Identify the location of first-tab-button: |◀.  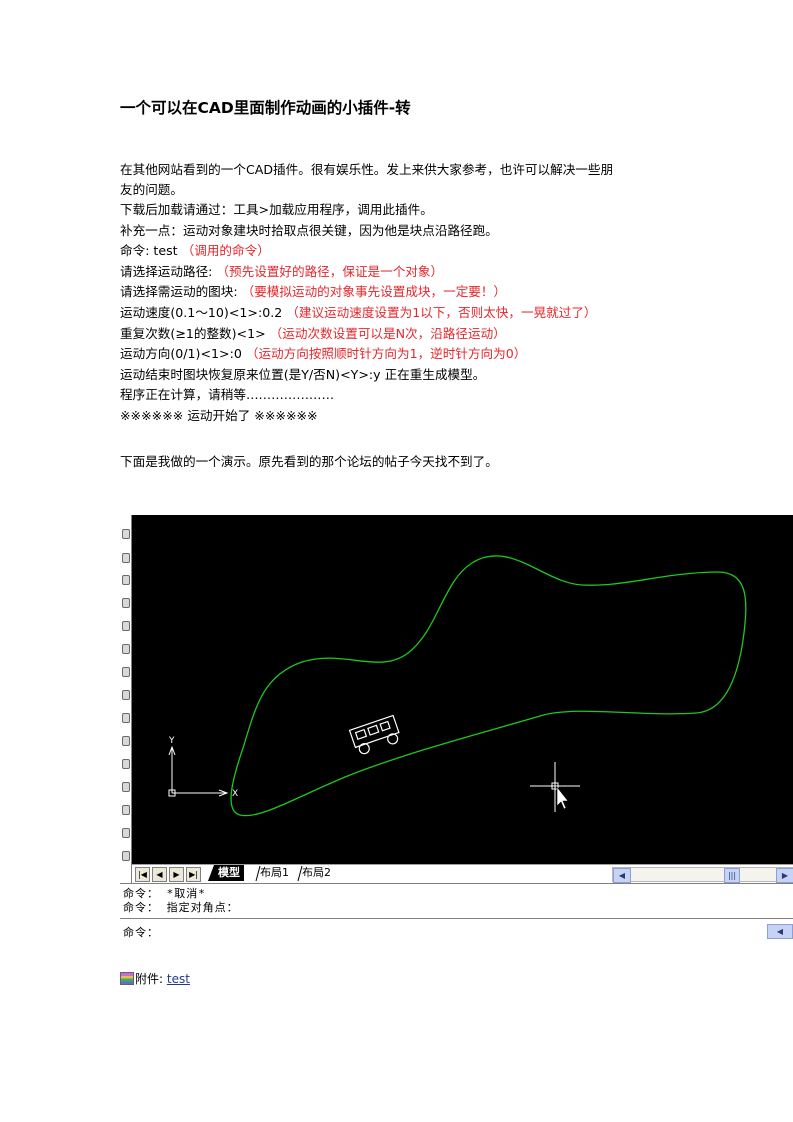
(142, 874).